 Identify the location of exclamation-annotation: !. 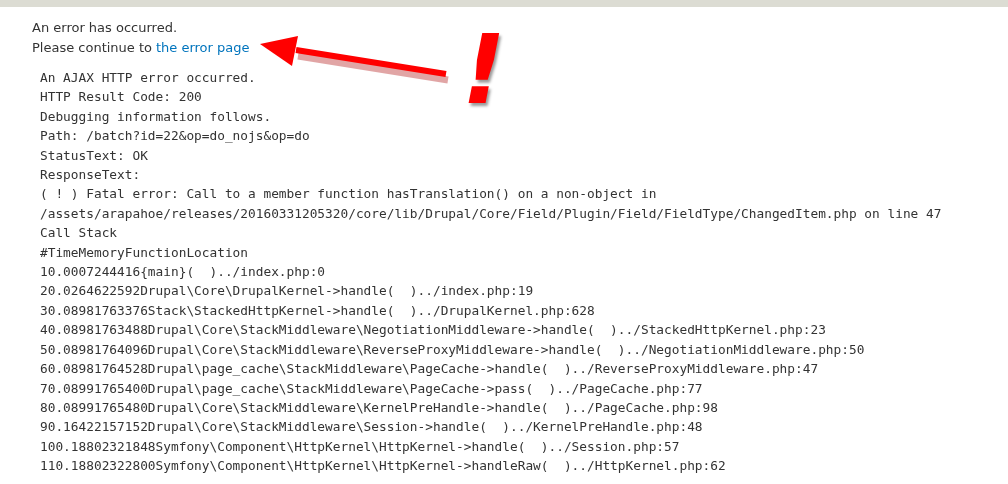
(484, 70).